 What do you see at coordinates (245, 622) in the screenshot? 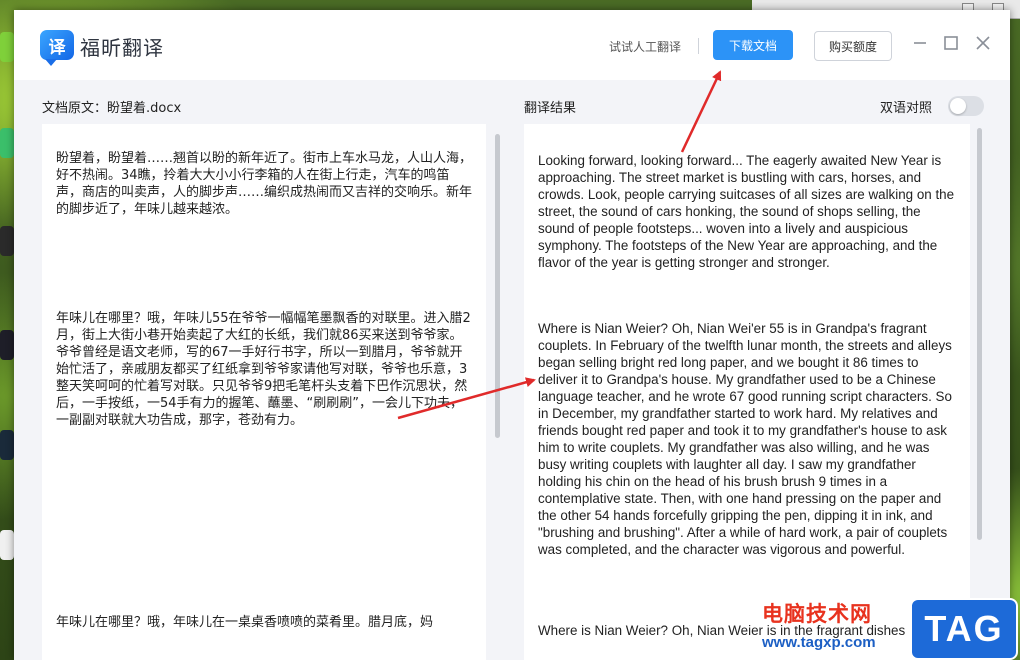
I see `source-paragraph: 年味儿在哪里？哦，年味儿在一桌桌香喷喷的菜肴里。腊月底，妈` at bounding box center [245, 622].